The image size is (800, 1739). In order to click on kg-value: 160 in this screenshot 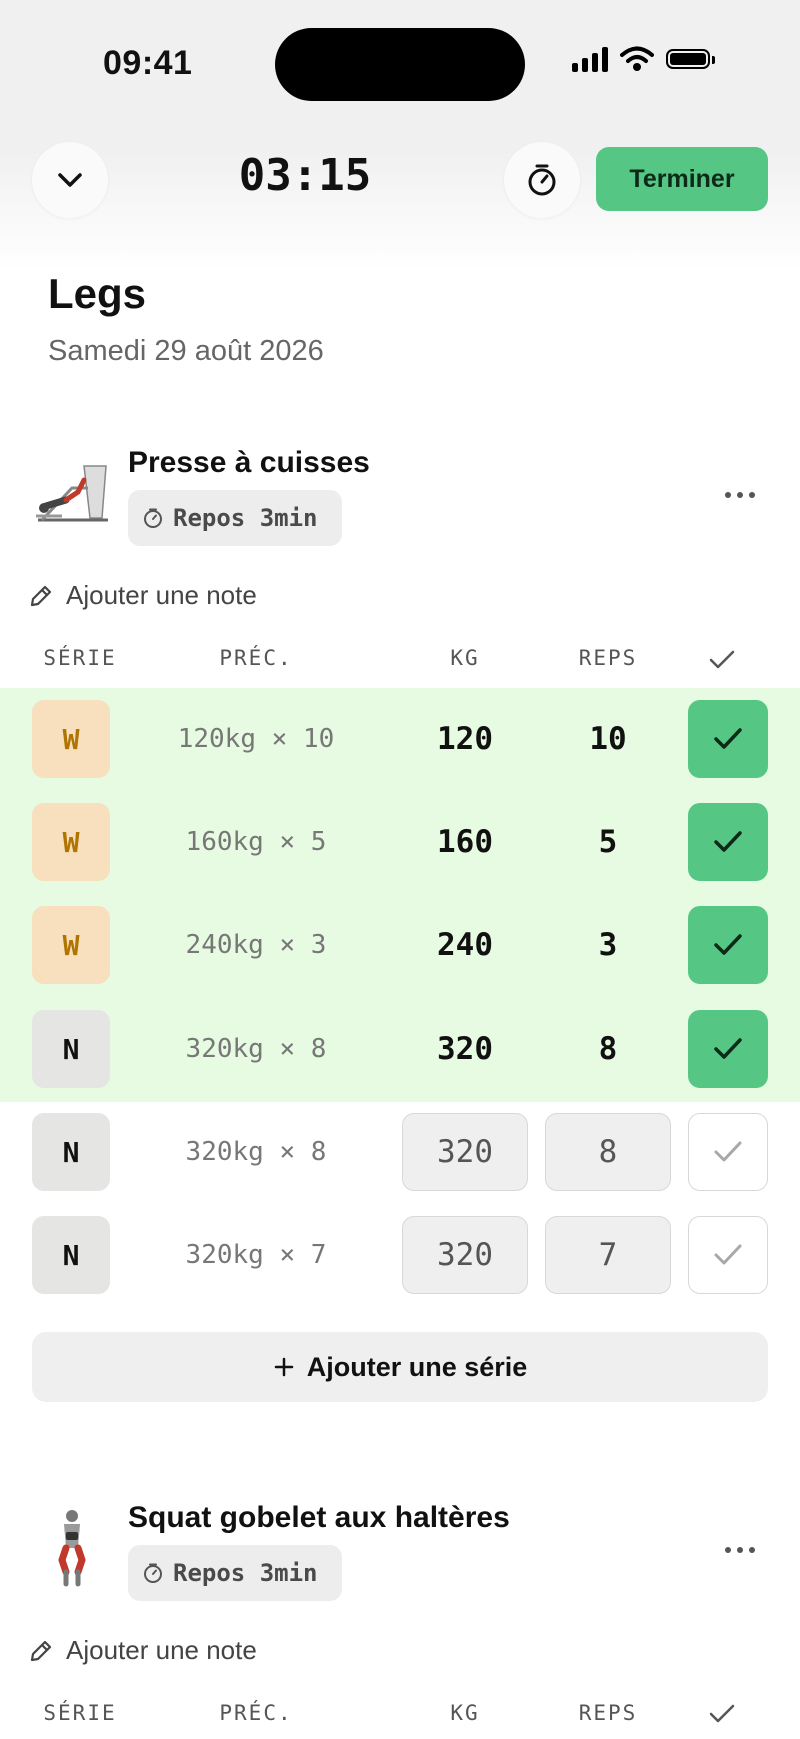, I will do `click(465, 842)`.